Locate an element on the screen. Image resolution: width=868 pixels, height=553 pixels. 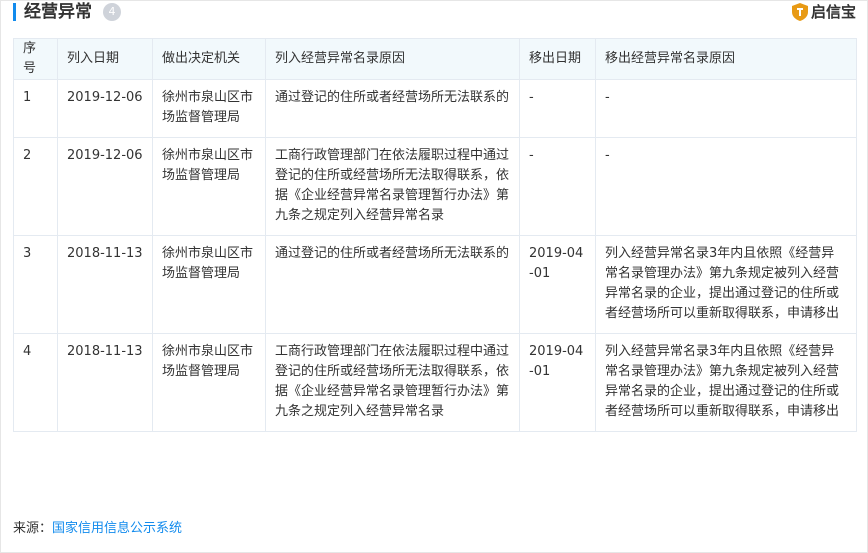
brand-logo: 启信宝 is located at coordinates (823, 12).